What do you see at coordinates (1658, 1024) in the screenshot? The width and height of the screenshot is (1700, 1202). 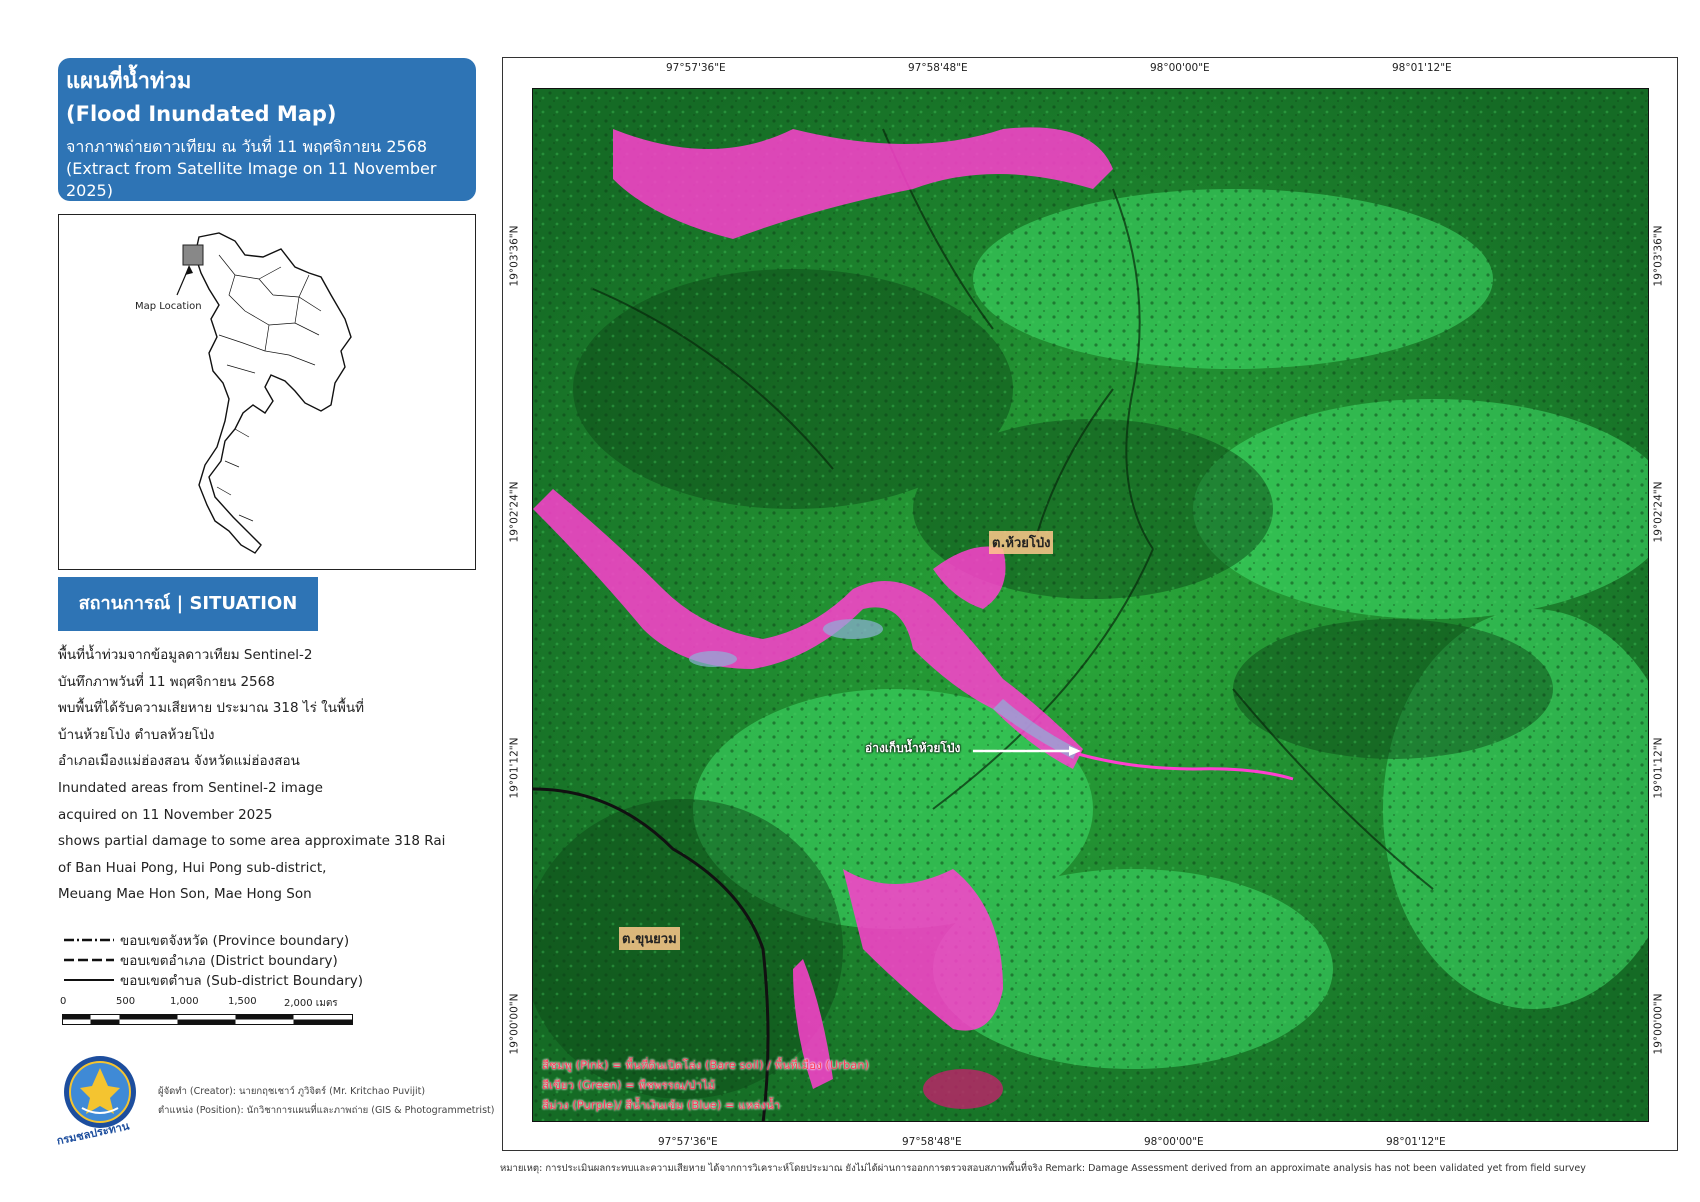 I see `coord-right: 19°00'00"N` at bounding box center [1658, 1024].